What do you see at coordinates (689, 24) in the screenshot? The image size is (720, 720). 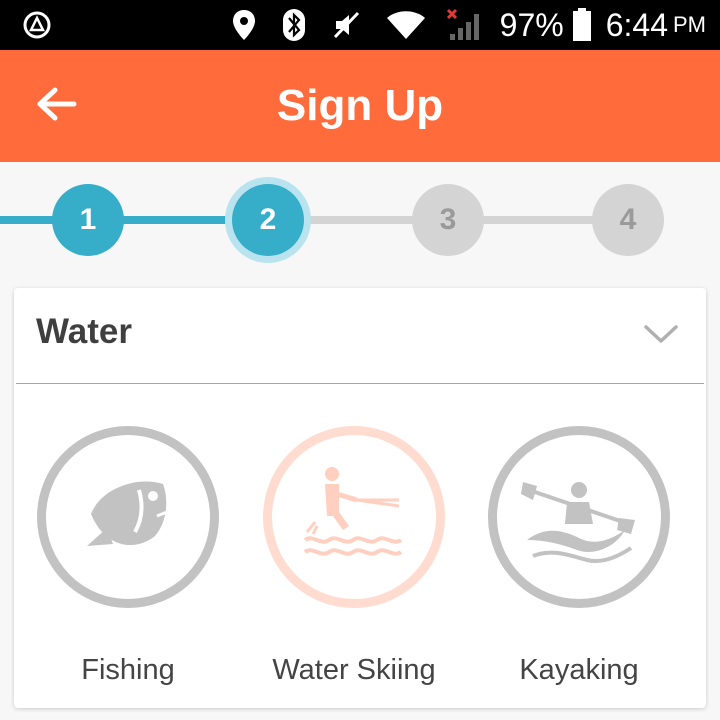 I see `clock-ampm: PM` at bounding box center [689, 24].